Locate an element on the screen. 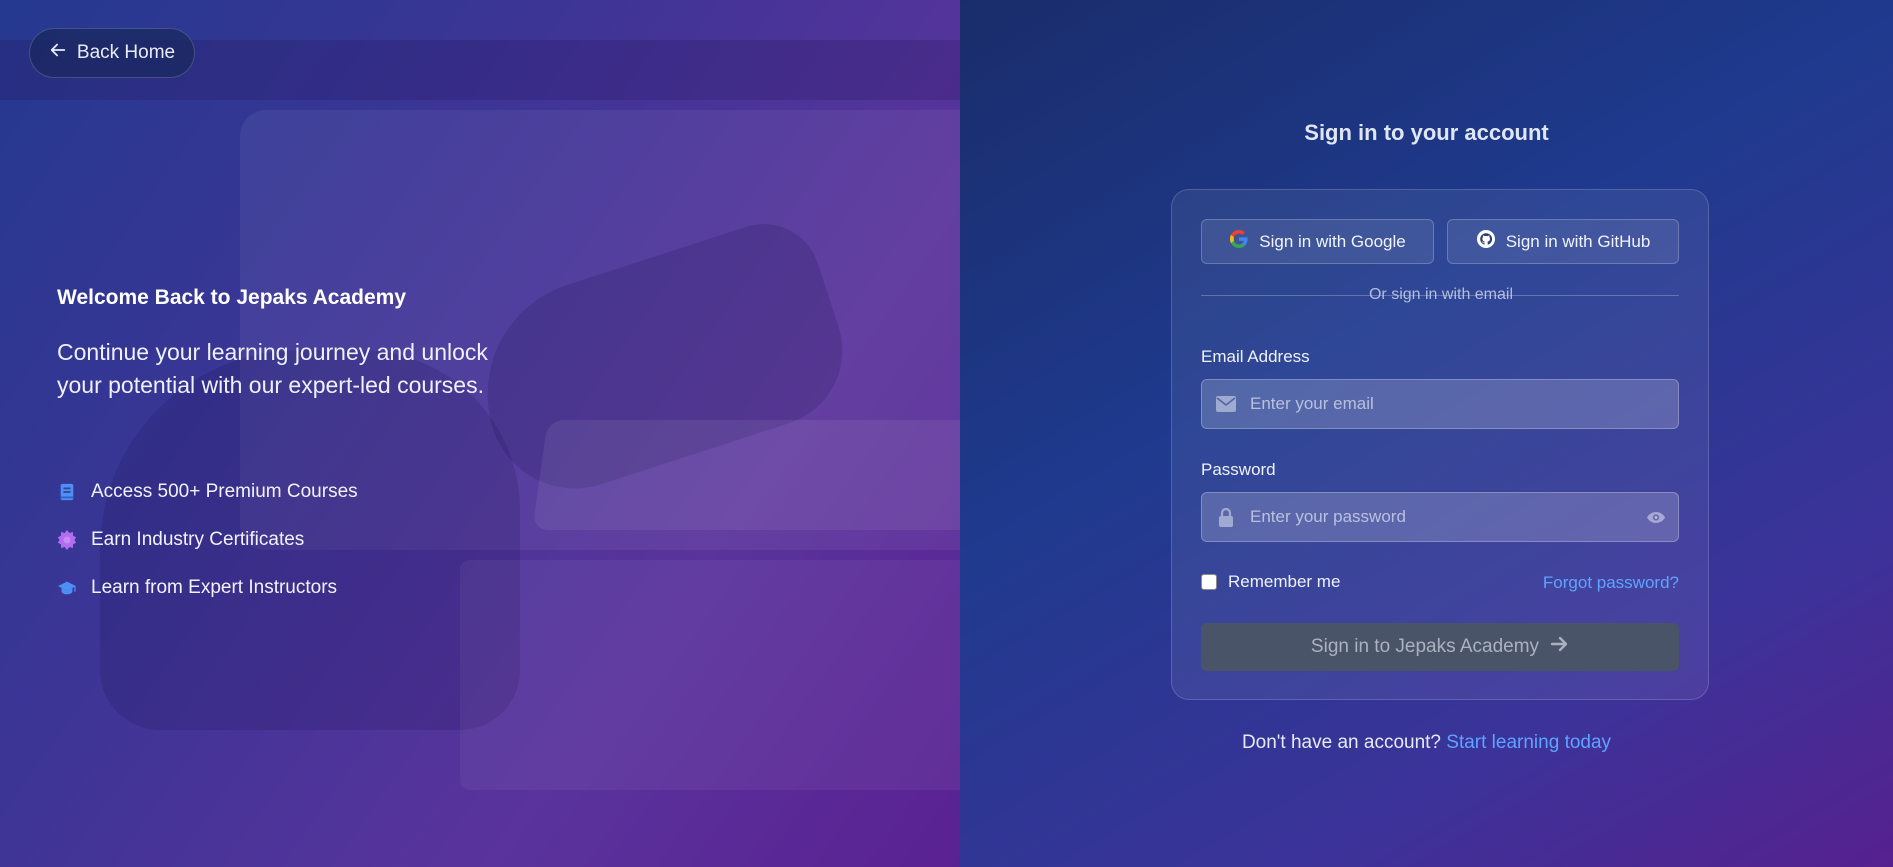 This screenshot has width=1893, height=867. back-home-button: Back Home is located at coordinates (112, 53).